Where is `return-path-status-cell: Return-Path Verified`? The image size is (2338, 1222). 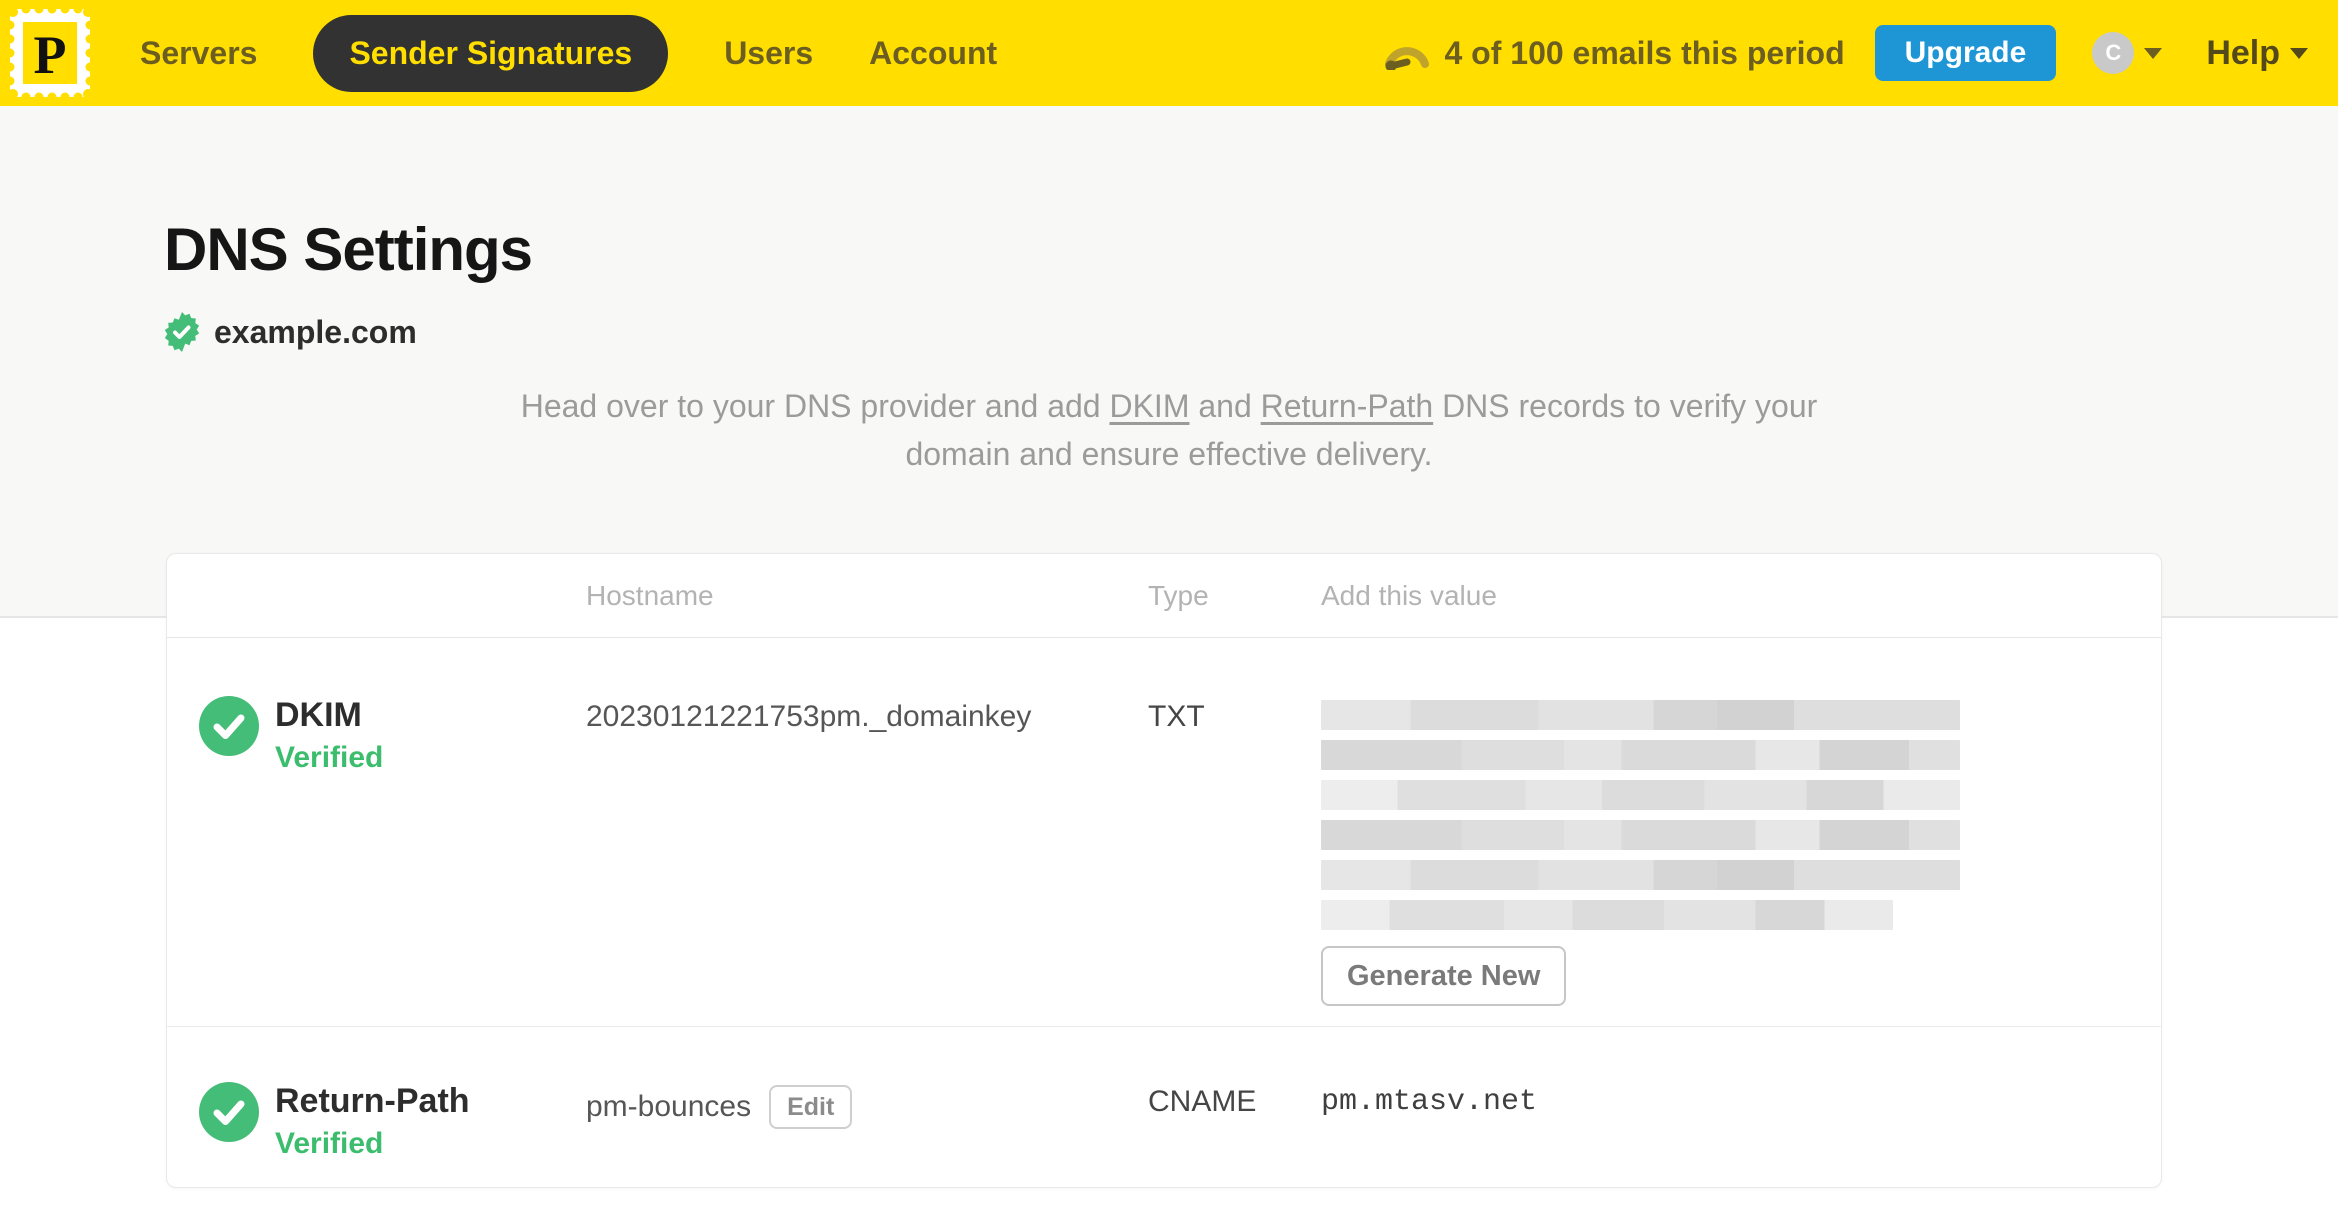 return-path-status-cell: Return-Path Verified is located at coordinates (376, 1107).